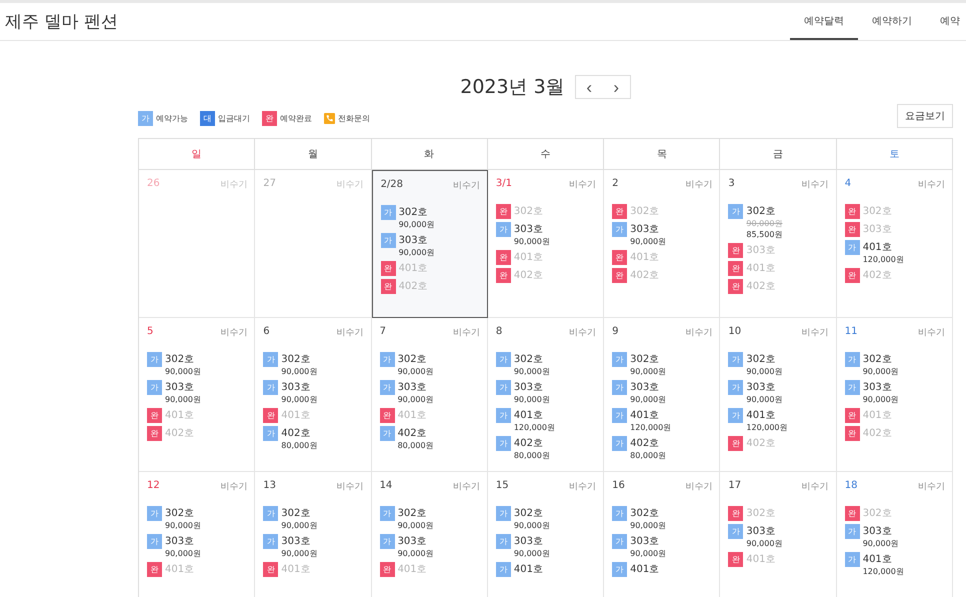 The image size is (966, 597). Describe the element at coordinates (313, 534) in the screenshot. I see `day-cell: 13 비수기 가 302호 90,000원 가 303호 90,000원 완 401호` at that location.